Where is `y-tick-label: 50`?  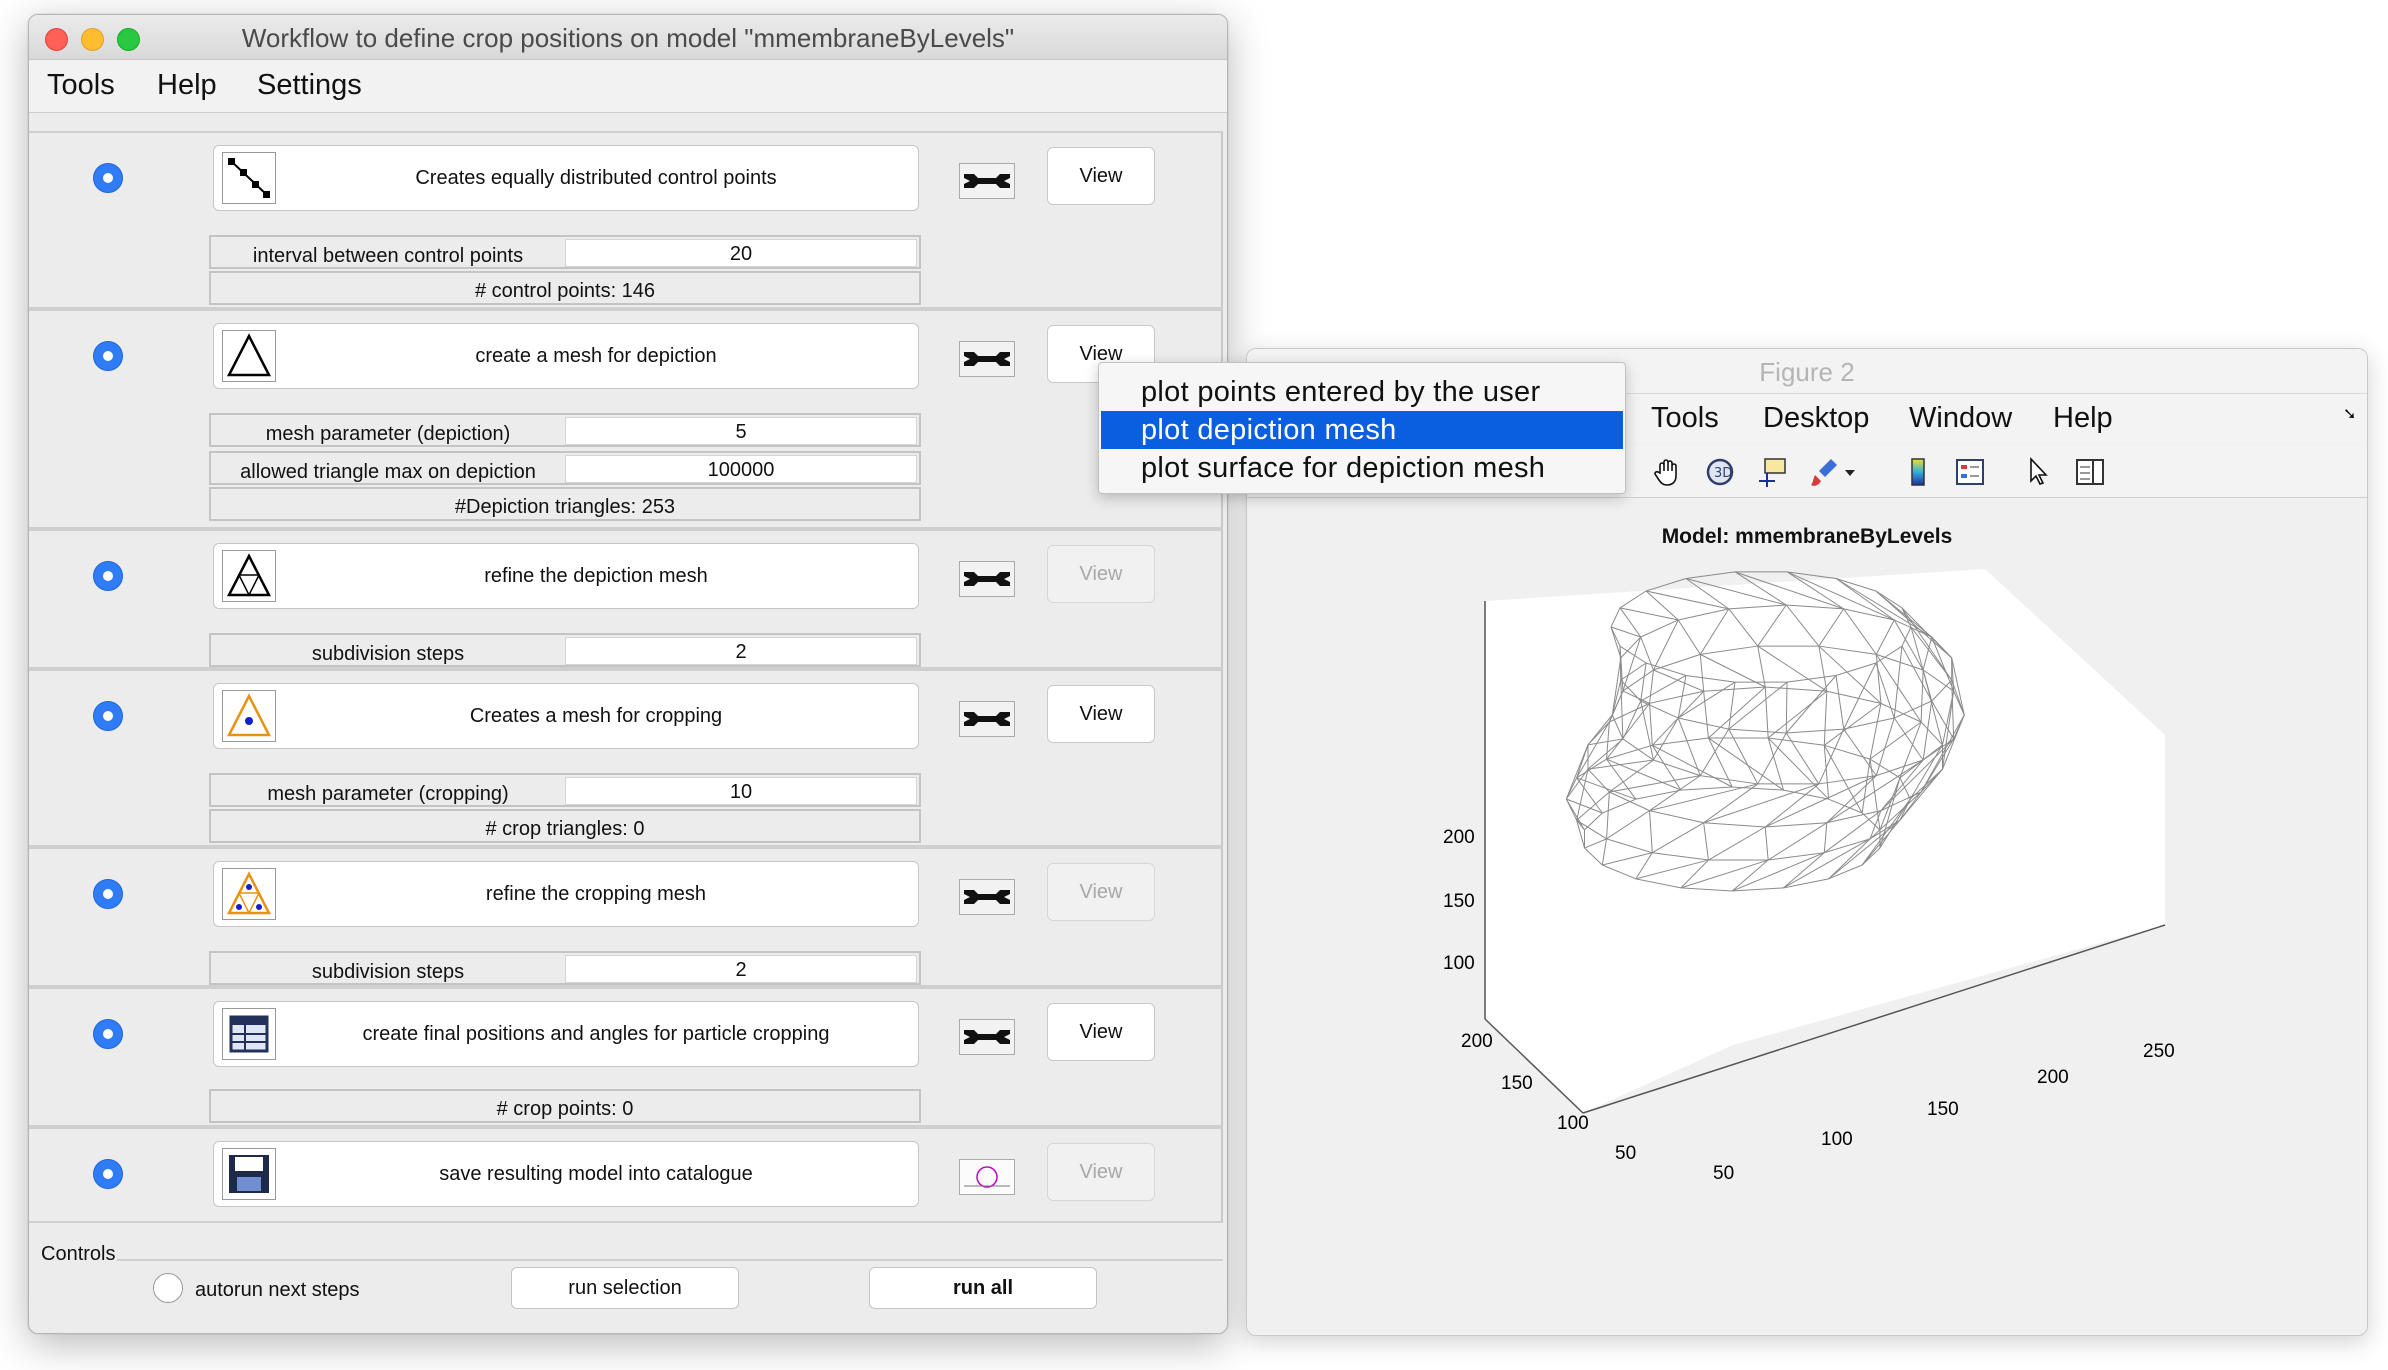 y-tick-label: 50 is located at coordinates (1625, 1153).